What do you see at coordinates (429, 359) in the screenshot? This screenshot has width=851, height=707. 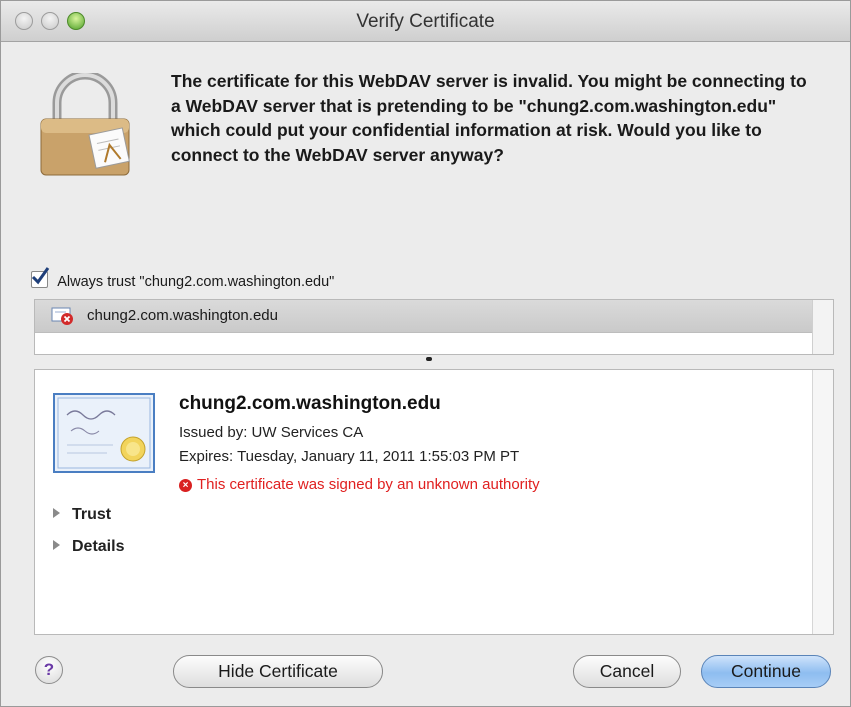 I see `splitter-handle` at bounding box center [429, 359].